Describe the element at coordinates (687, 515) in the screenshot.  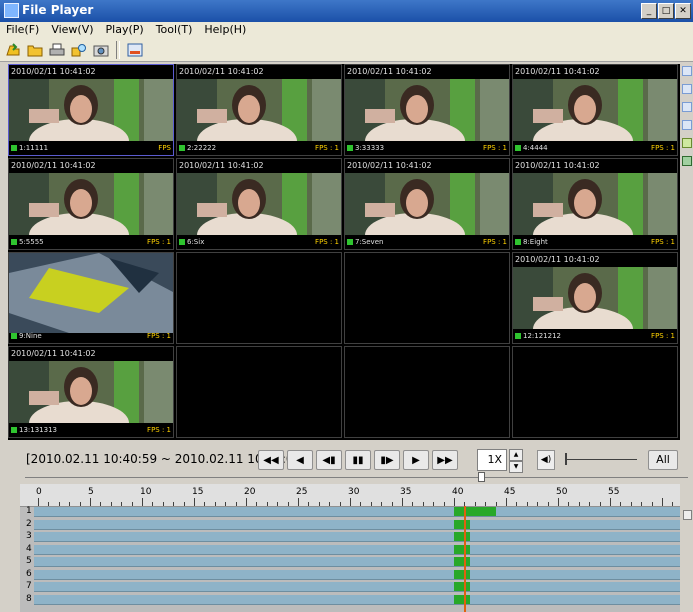
I see `scroll-thumb` at that location.